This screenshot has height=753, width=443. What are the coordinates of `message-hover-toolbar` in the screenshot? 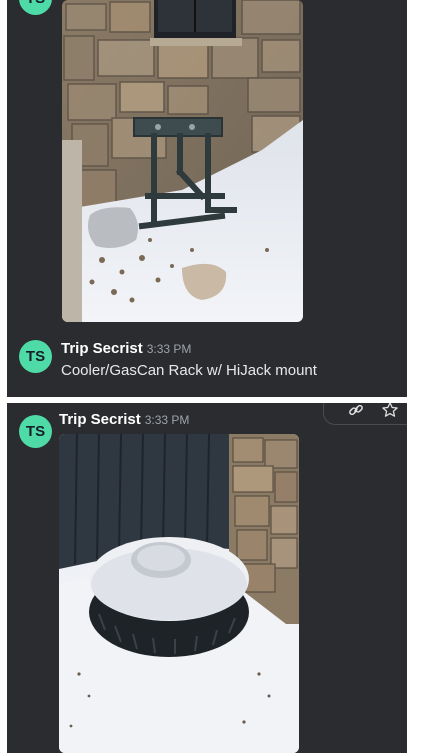 It's located at (365, 414).